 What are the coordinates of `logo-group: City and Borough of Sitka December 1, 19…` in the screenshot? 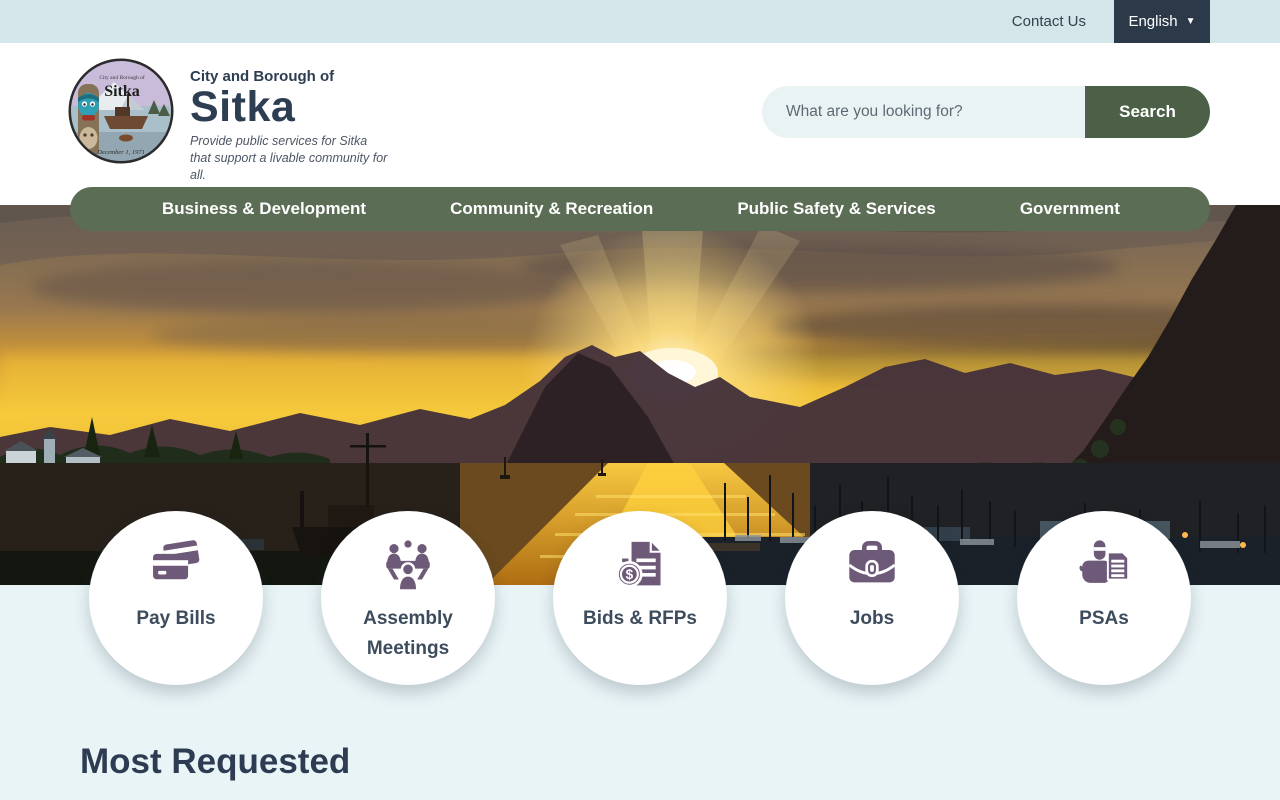 It's located at (229, 121).